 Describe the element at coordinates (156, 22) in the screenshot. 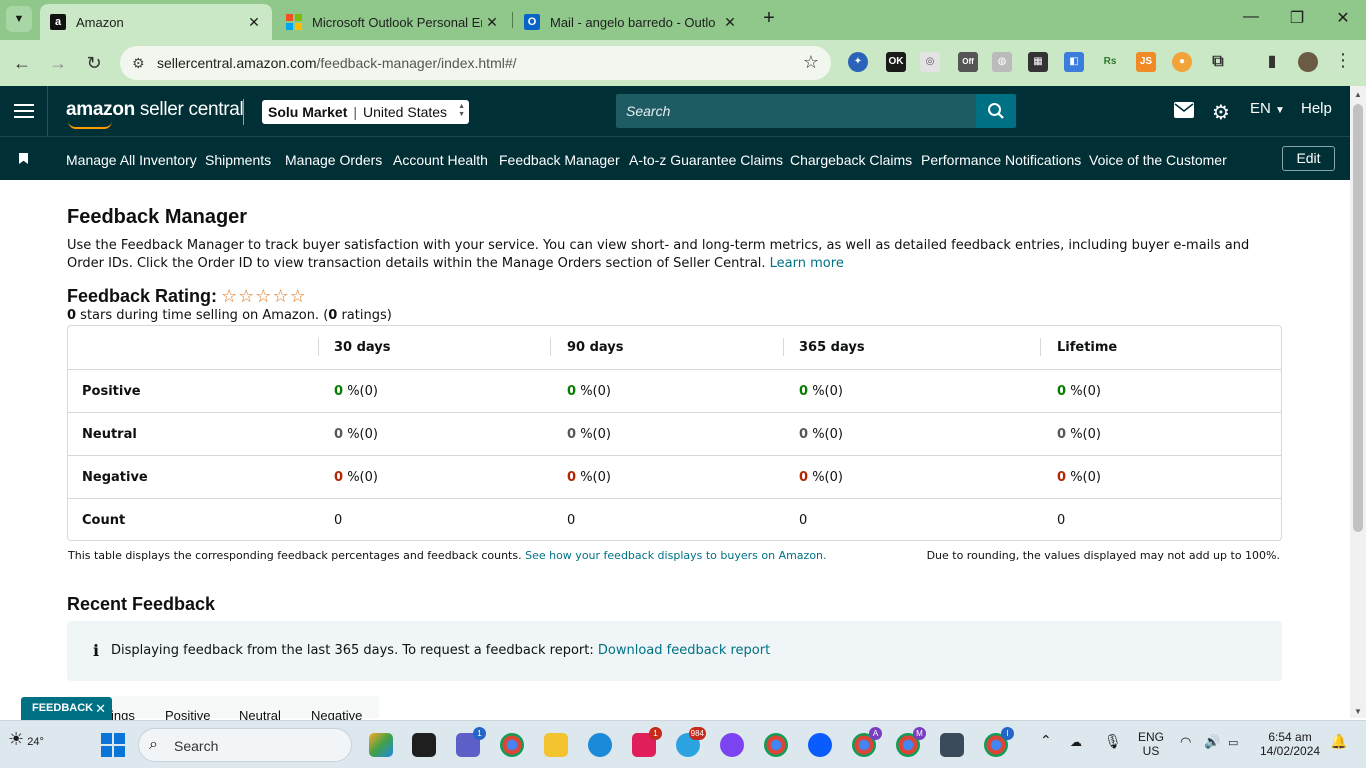

I see `tab-amazon: a Amazon ✕` at that location.